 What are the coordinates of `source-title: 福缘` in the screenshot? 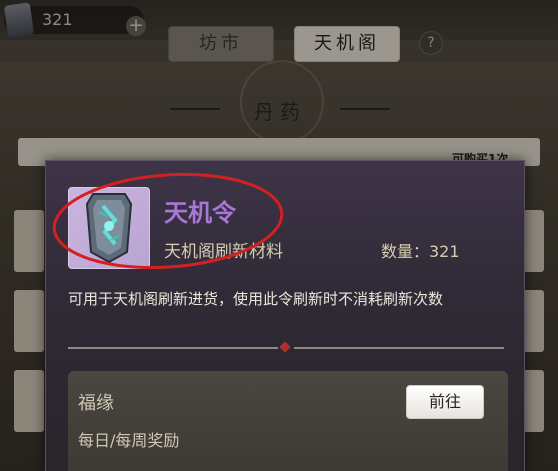 It's located at (96, 403).